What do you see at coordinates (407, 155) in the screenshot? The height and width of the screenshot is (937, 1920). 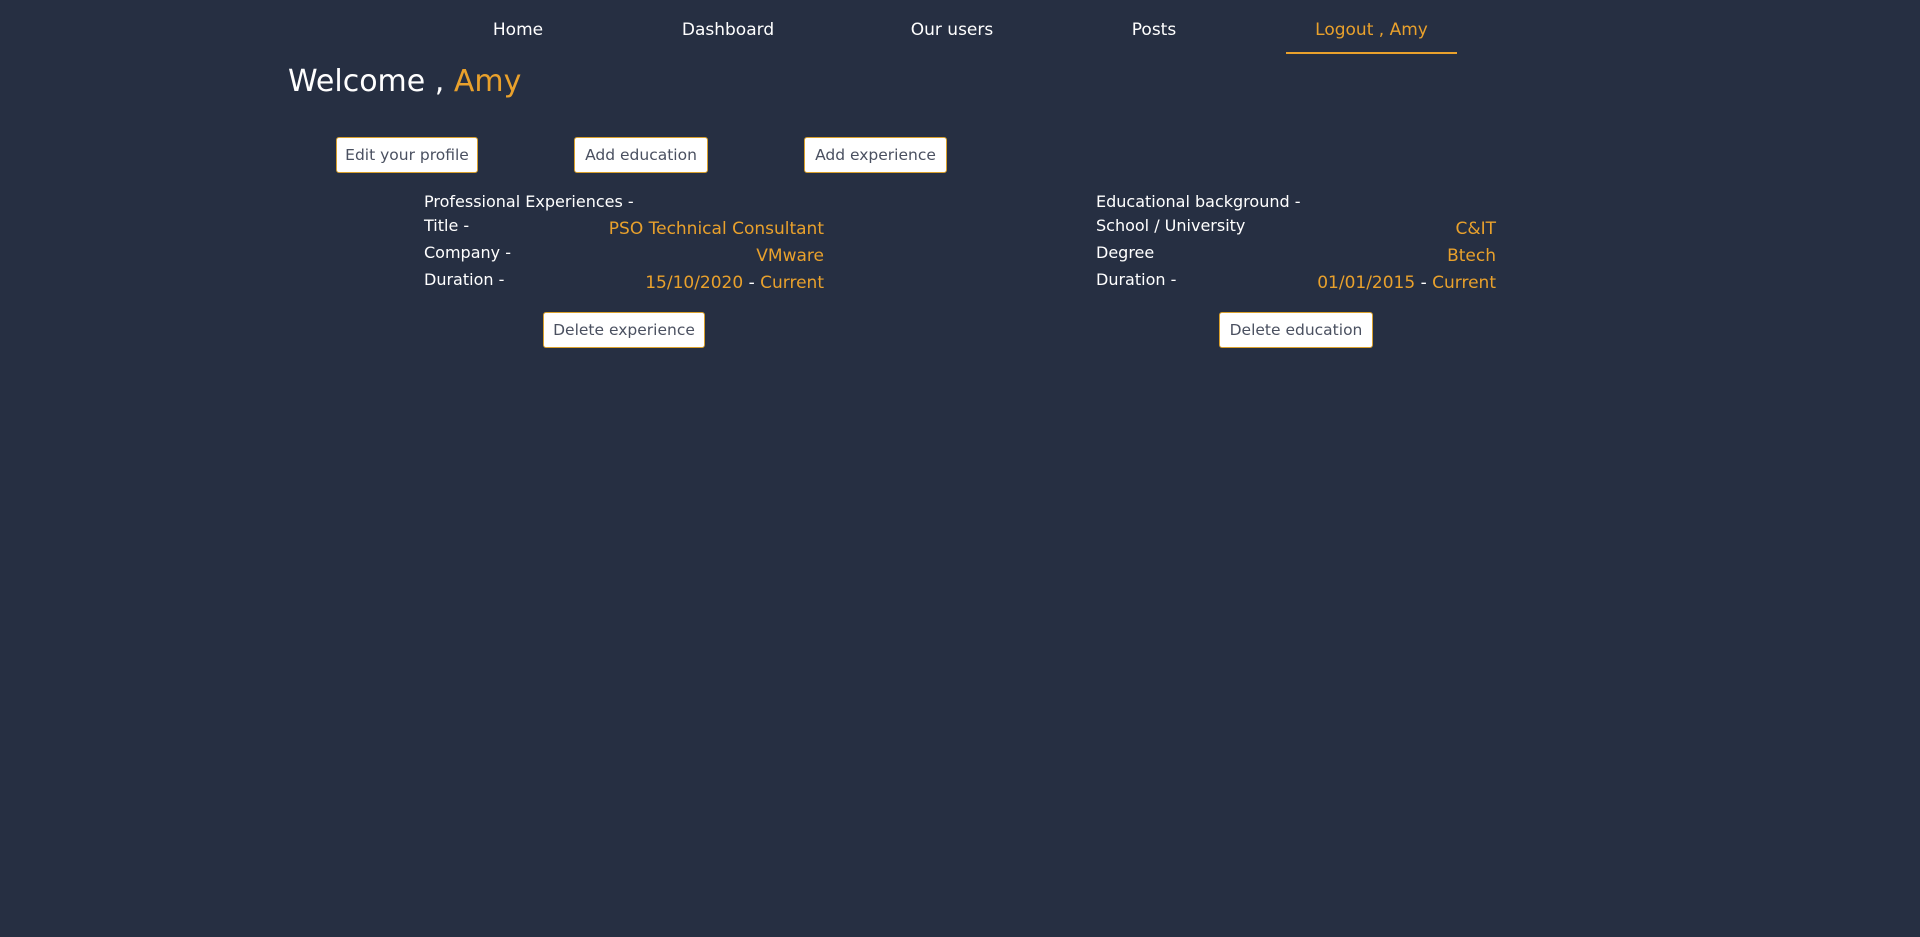 I see `edit-profile-button: Edit your profile` at bounding box center [407, 155].